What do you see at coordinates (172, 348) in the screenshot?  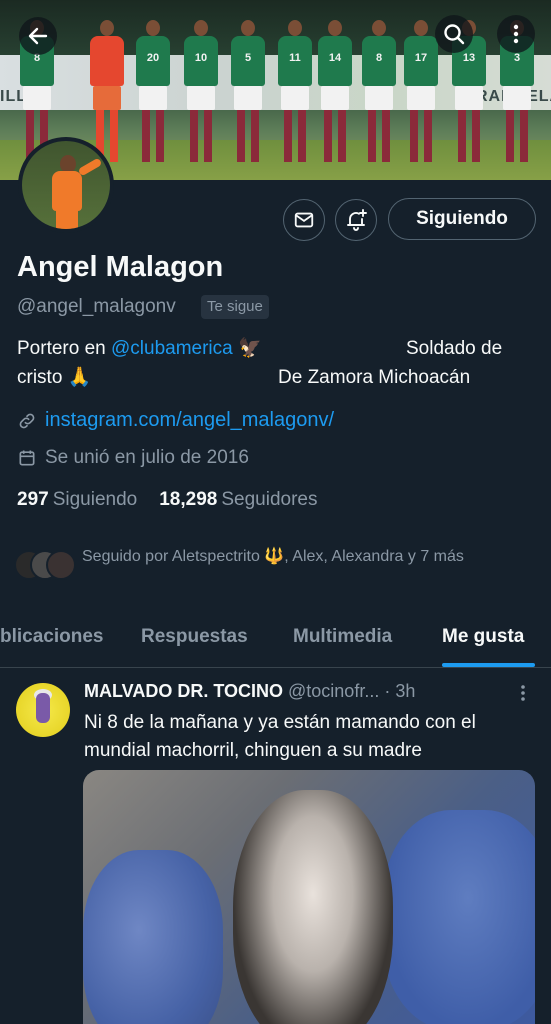 I see `bio-mention-link: @clubamerica` at bounding box center [172, 348].